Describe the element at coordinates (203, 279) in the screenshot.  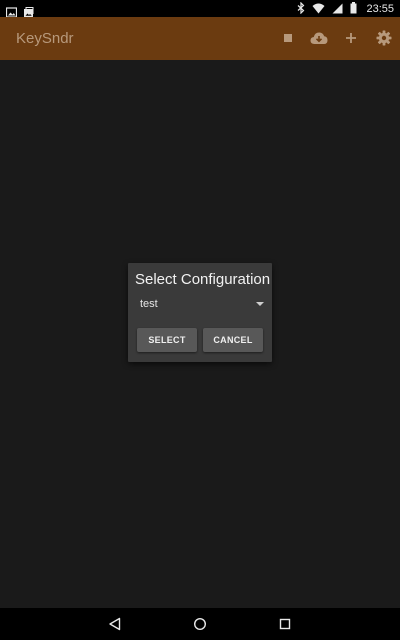
I see `dialog-title: Select Configuration` at that location.